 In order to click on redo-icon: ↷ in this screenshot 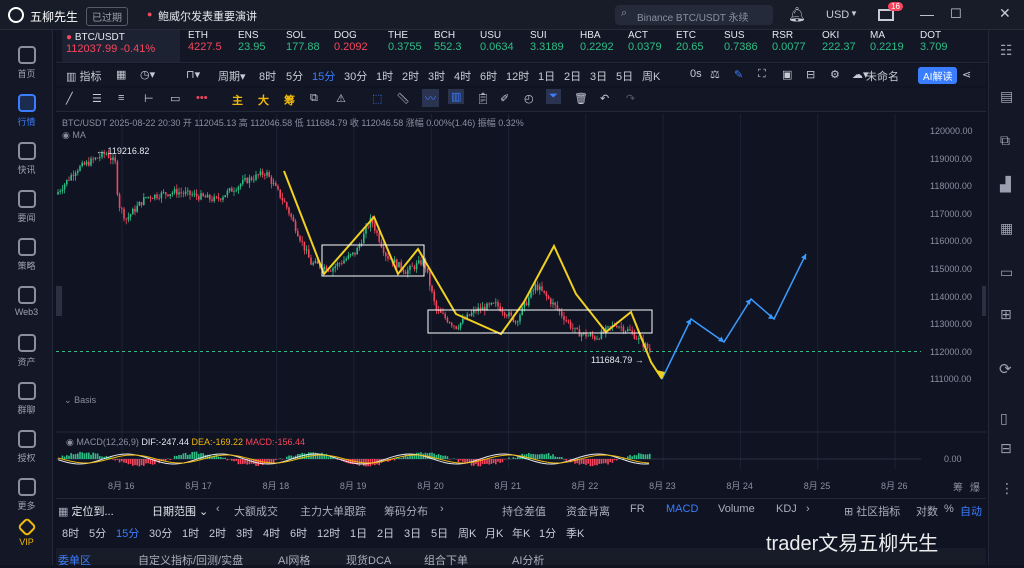, I will do `click(630, 98)`.